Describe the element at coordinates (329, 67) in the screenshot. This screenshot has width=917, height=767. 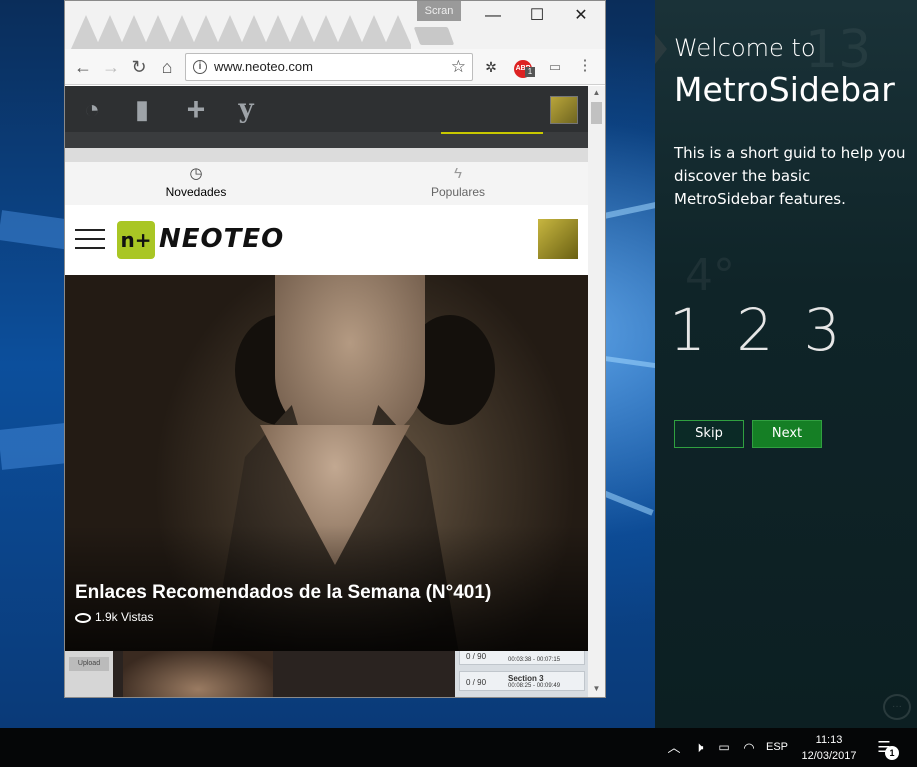
I see `address-bar: i www.neoteo.com ☆` at that location.